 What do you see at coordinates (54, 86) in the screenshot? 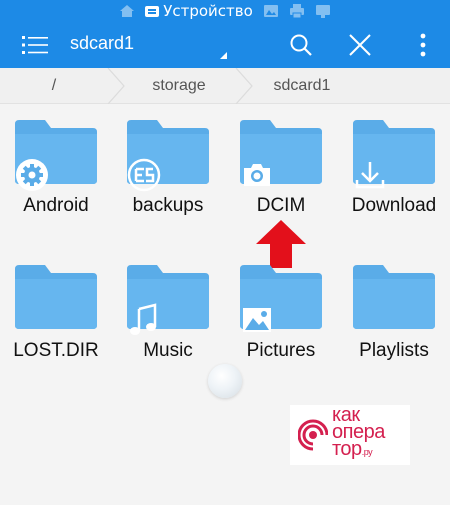
I see `breadcrumb-root: /` at bounding box center [54, 86].